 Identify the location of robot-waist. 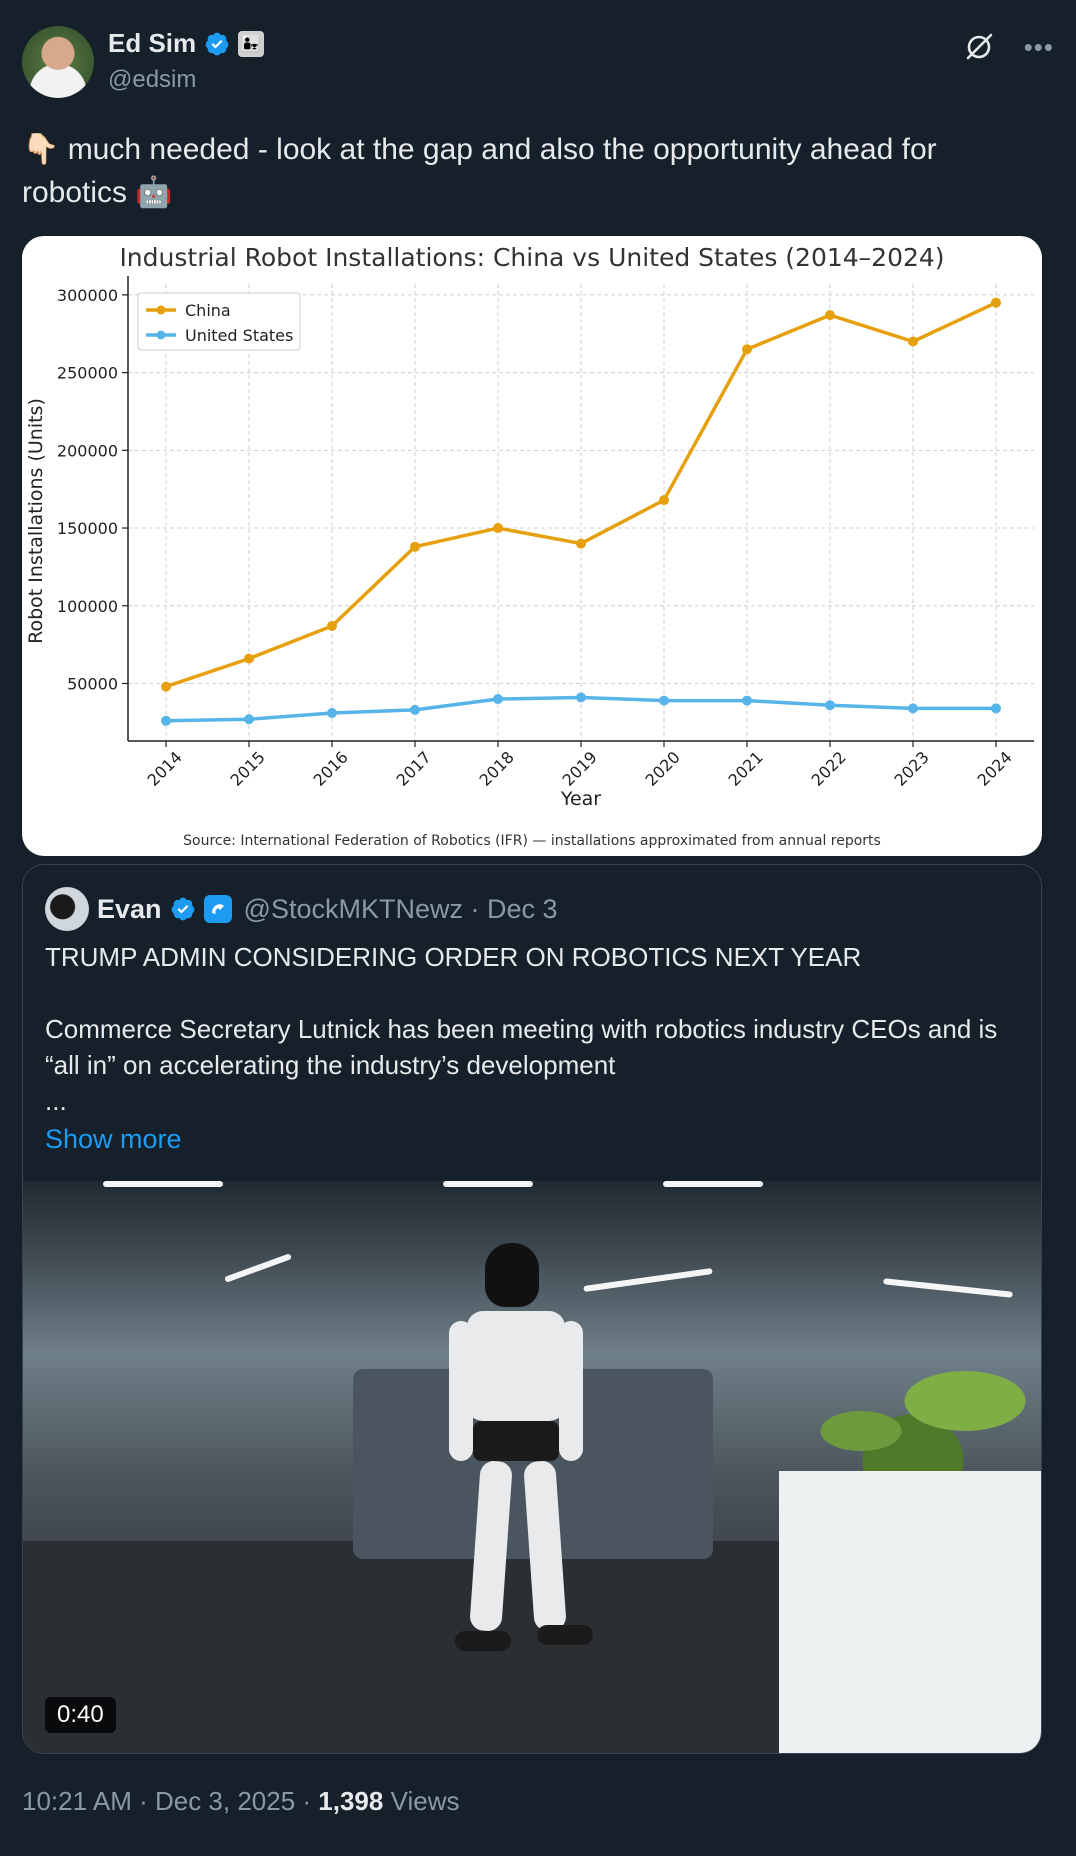
(516, 1441).